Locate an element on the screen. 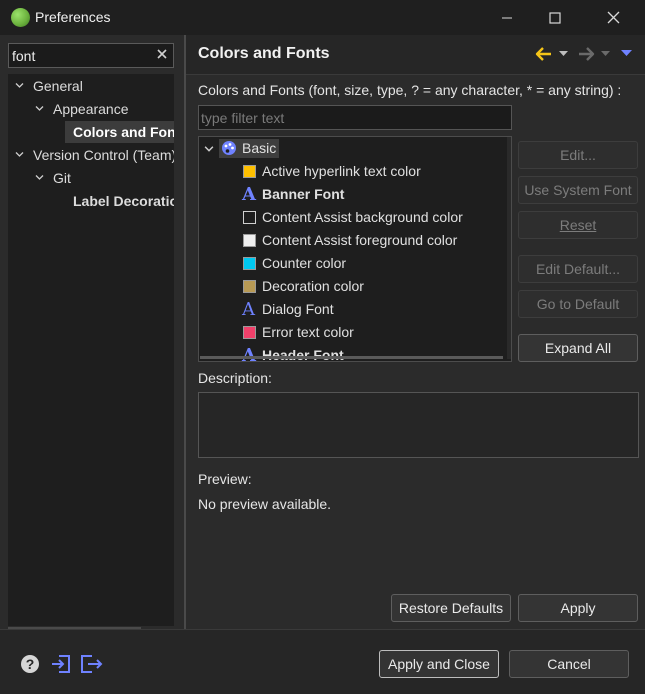 The height and width of the screenshot is (694, 645). tree-item-label: Git is located at coordinates (62, 178).